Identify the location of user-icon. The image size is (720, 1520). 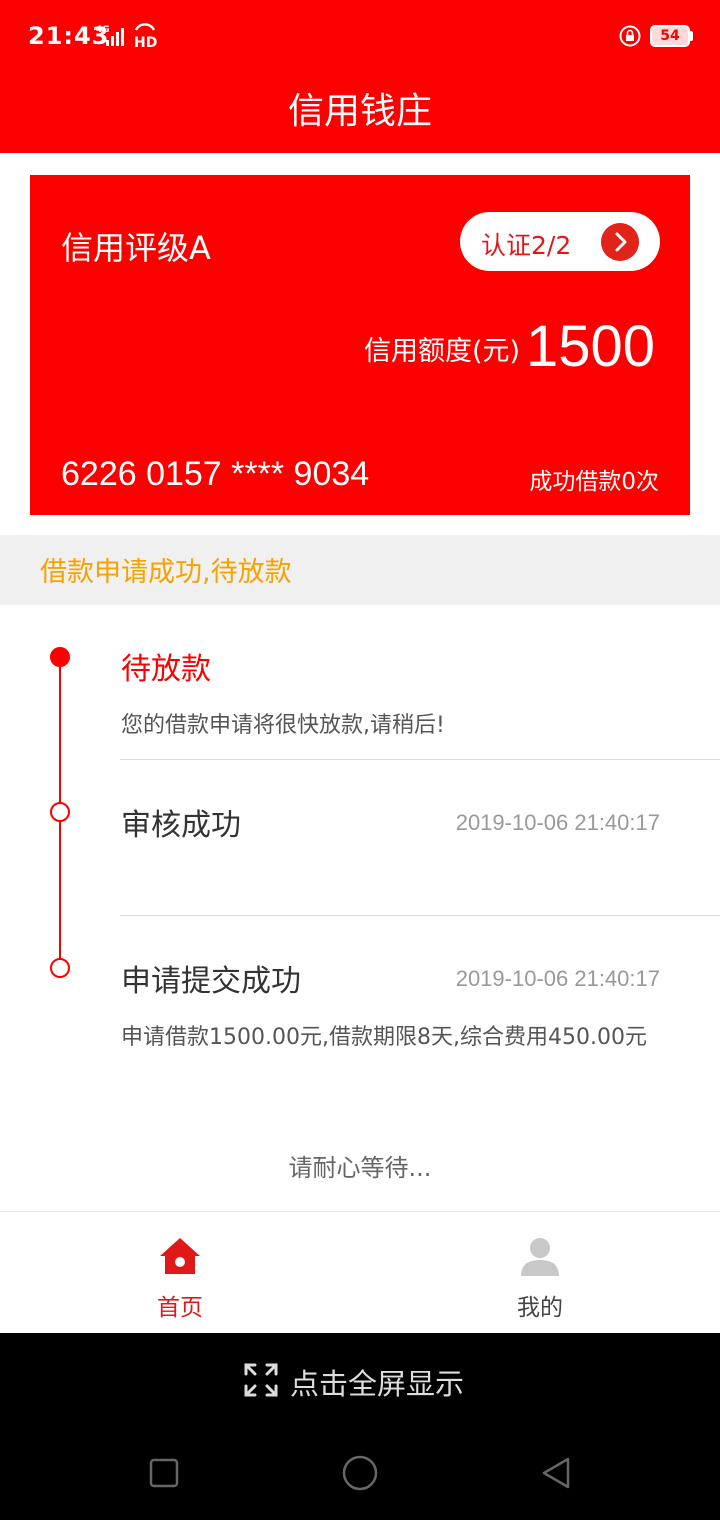
(540, 1257).